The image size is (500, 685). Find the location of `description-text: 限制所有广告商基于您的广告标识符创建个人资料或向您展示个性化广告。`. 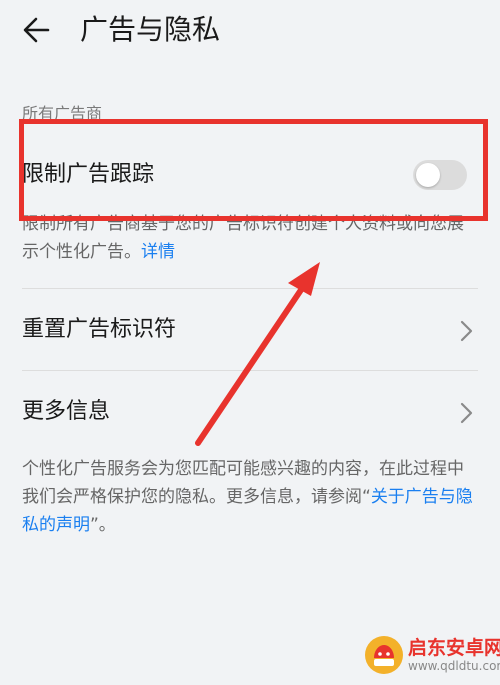

description-text: 限制所有广告商基于您的广告标识符创建个人资料或向您展示个性化广告。 is located at coordinates (243, 238).